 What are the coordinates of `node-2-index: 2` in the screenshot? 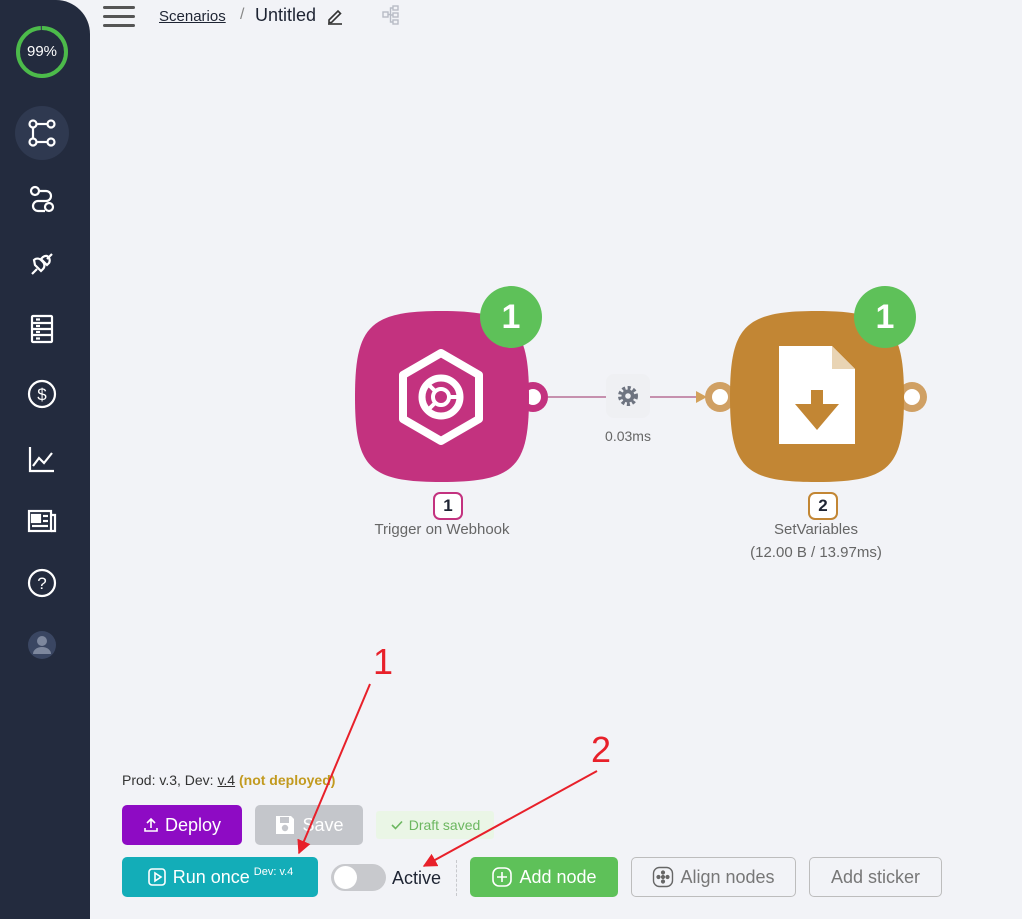 It's located at (823, 506).